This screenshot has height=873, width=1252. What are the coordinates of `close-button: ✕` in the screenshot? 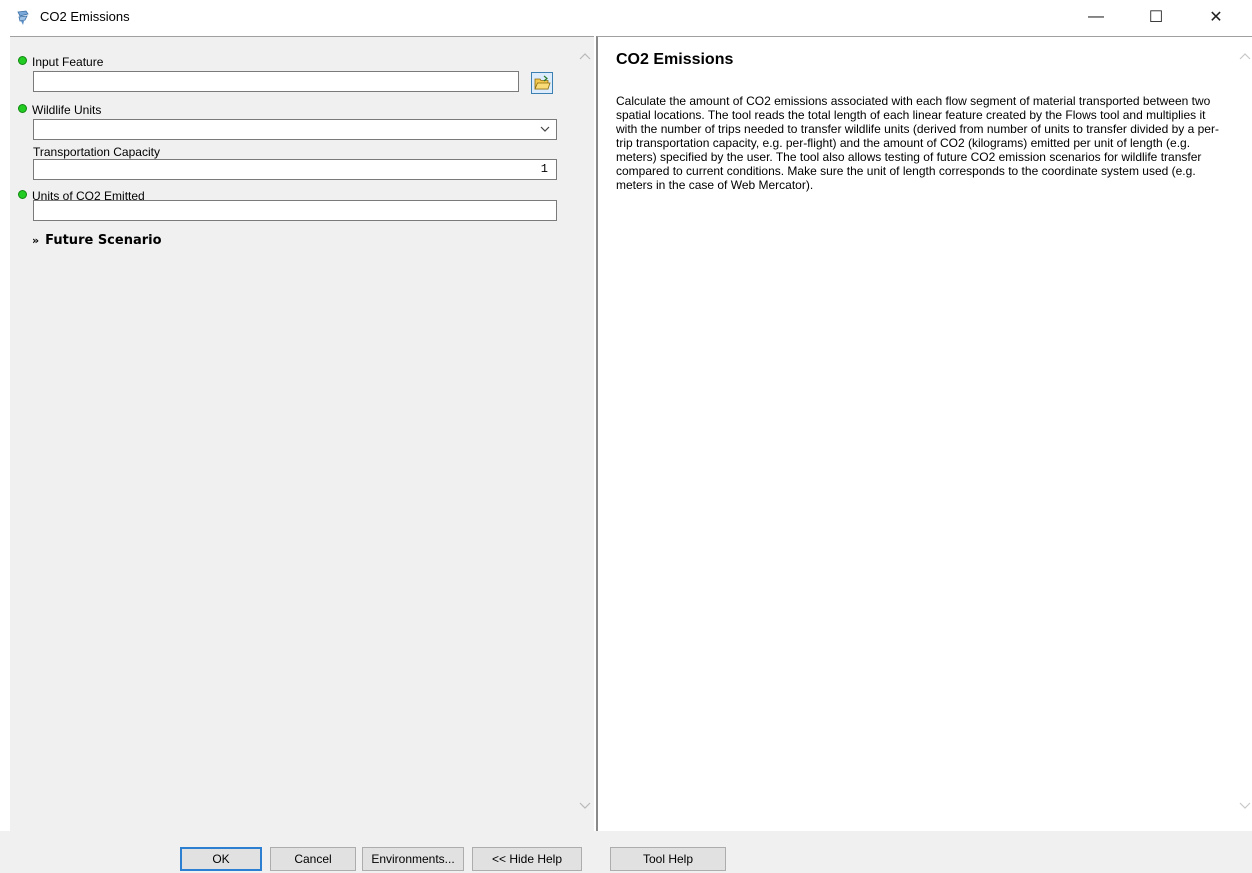 It's located at (1216, 17).